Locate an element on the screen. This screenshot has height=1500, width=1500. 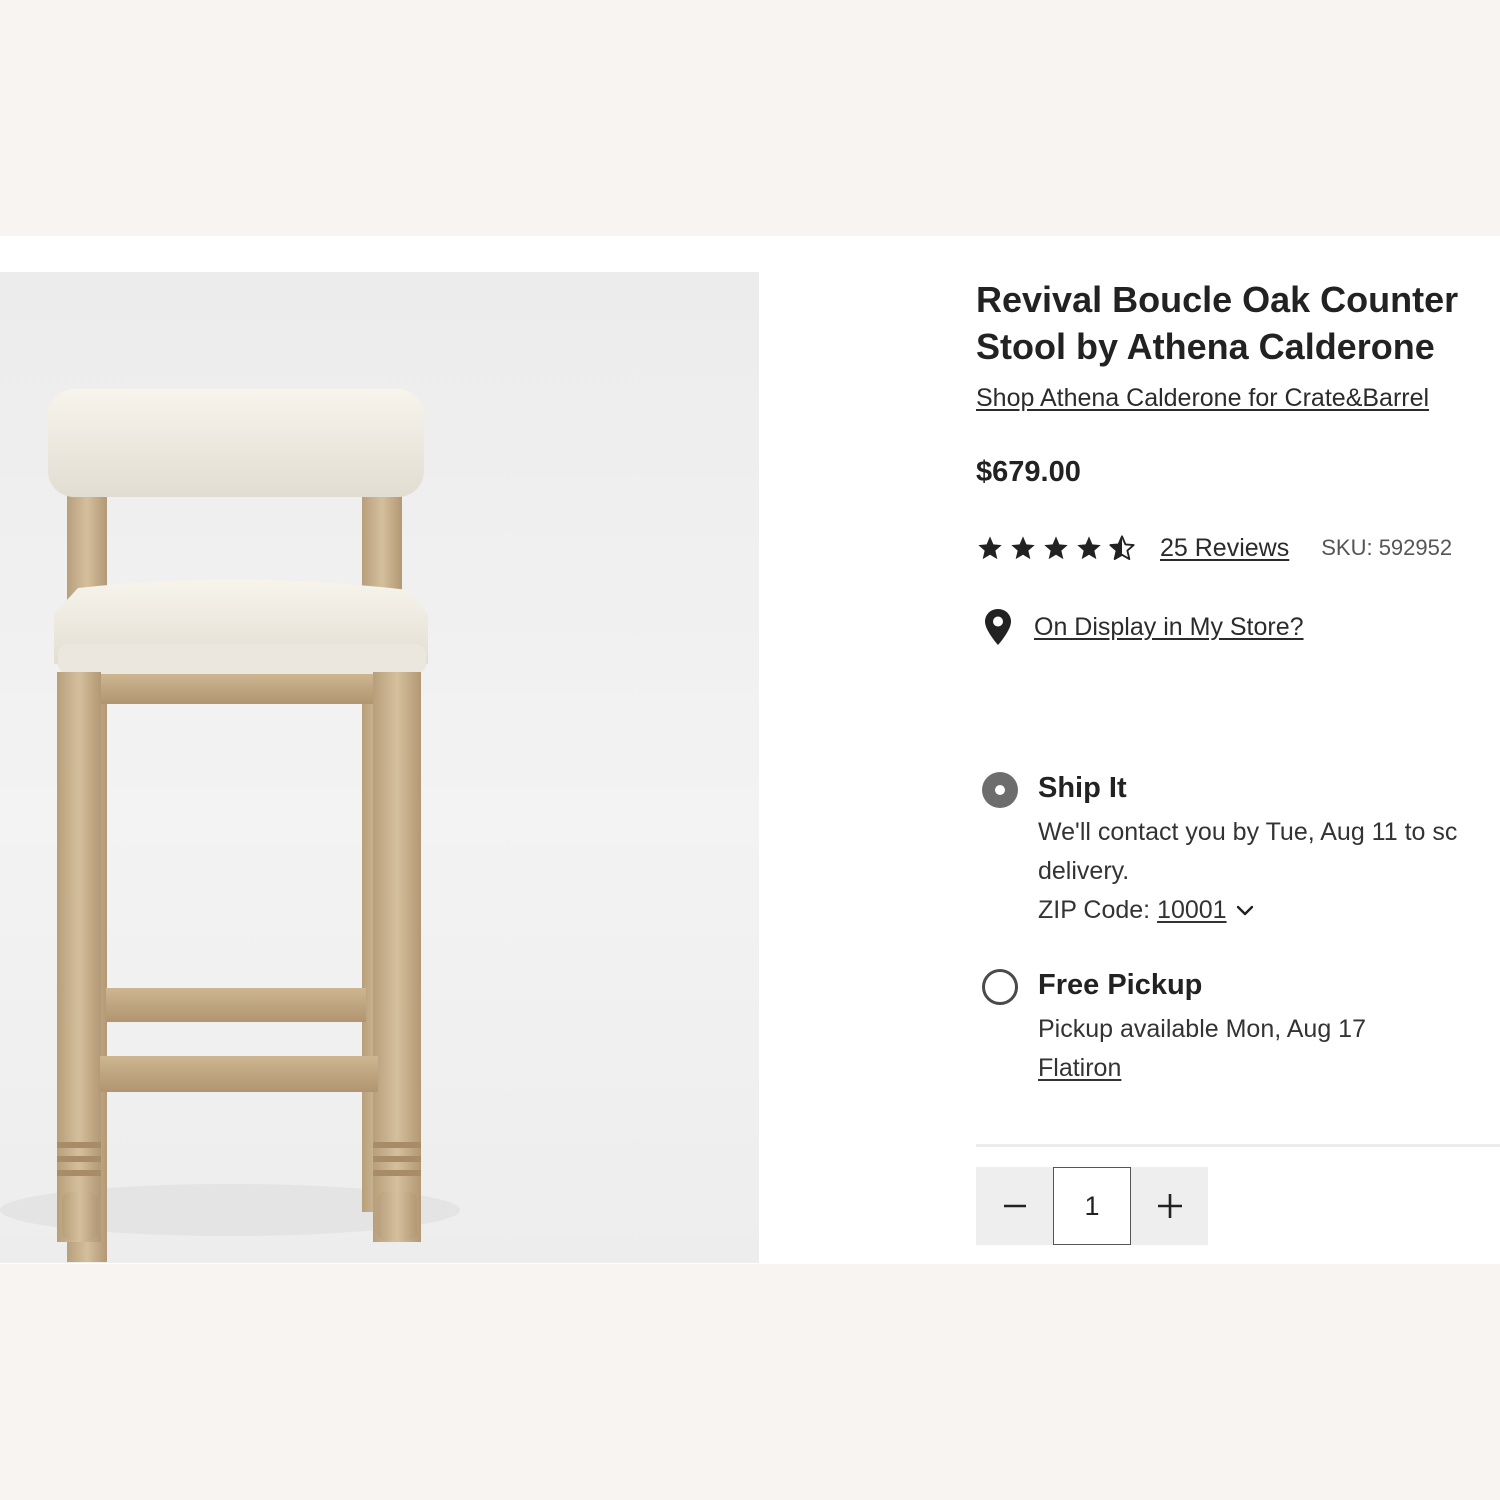
quantity-stepper is located at coordinates (1092, 1206).